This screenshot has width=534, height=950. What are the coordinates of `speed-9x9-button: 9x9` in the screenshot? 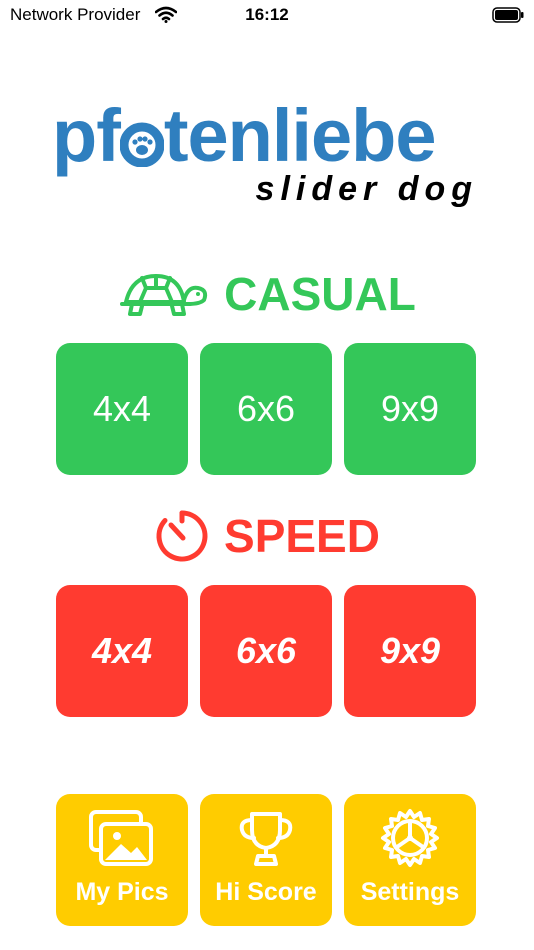 It's located at (410, 651).